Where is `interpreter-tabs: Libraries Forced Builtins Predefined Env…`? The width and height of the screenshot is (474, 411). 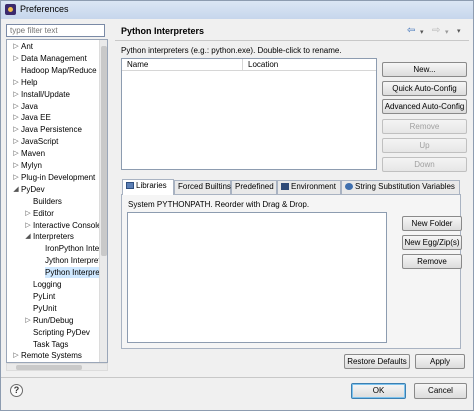
interpreter-tabs: Libraries Forced Builtins Predefined Env… is located at coordinates (291, 187).